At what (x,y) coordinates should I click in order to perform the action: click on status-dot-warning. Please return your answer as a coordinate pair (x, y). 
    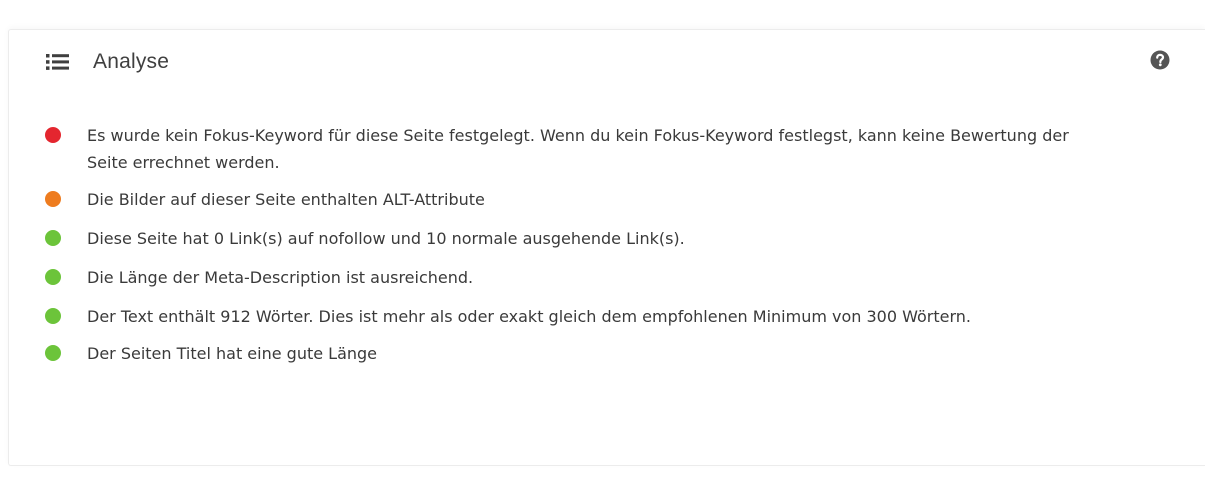
    Looking at the image, I should click on (53, 199).